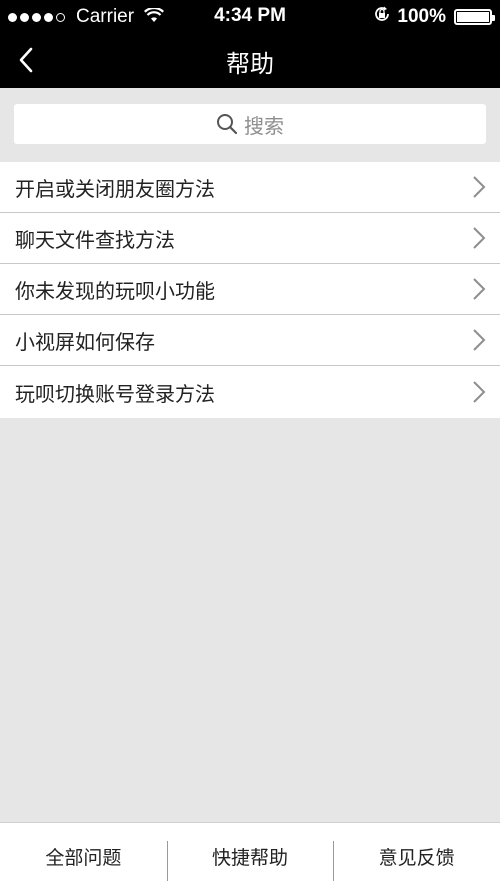  Describe the element at coordinates (416, 856) in the screenshot. I see `tab-feedback: 意见反馈` at that location.